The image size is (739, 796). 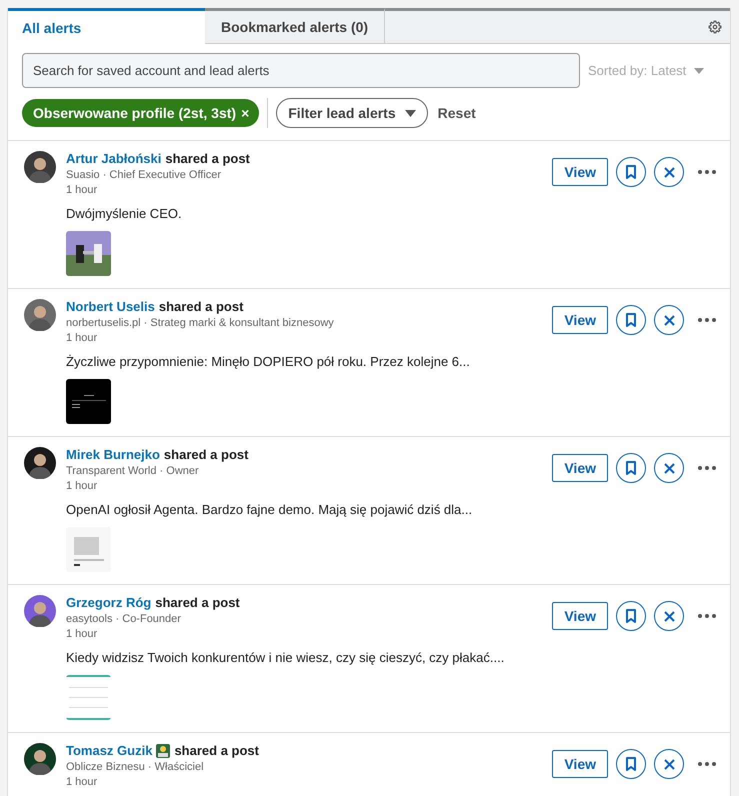 What do you see at coordinates (124, 213) in the screenshot?
I see `post-text: Dwójmyślenie CEO.` at bounding box center [124, 213].